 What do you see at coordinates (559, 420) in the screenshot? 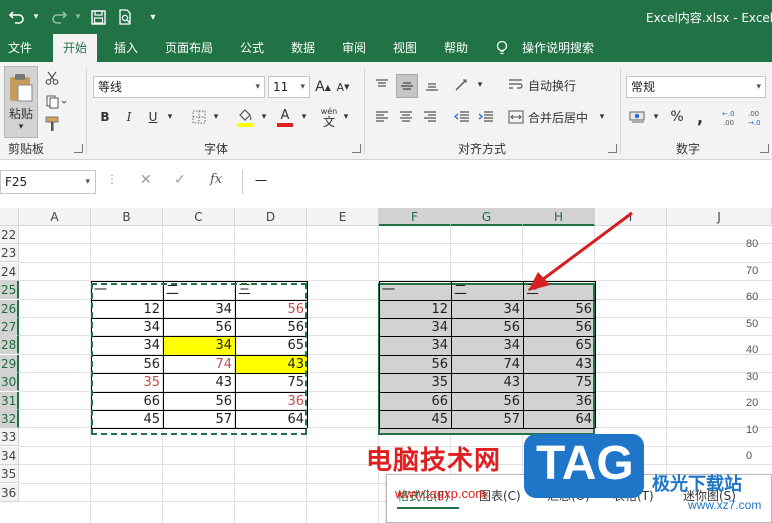
I see `table-cell: 64` at bounding box center [559, 420].